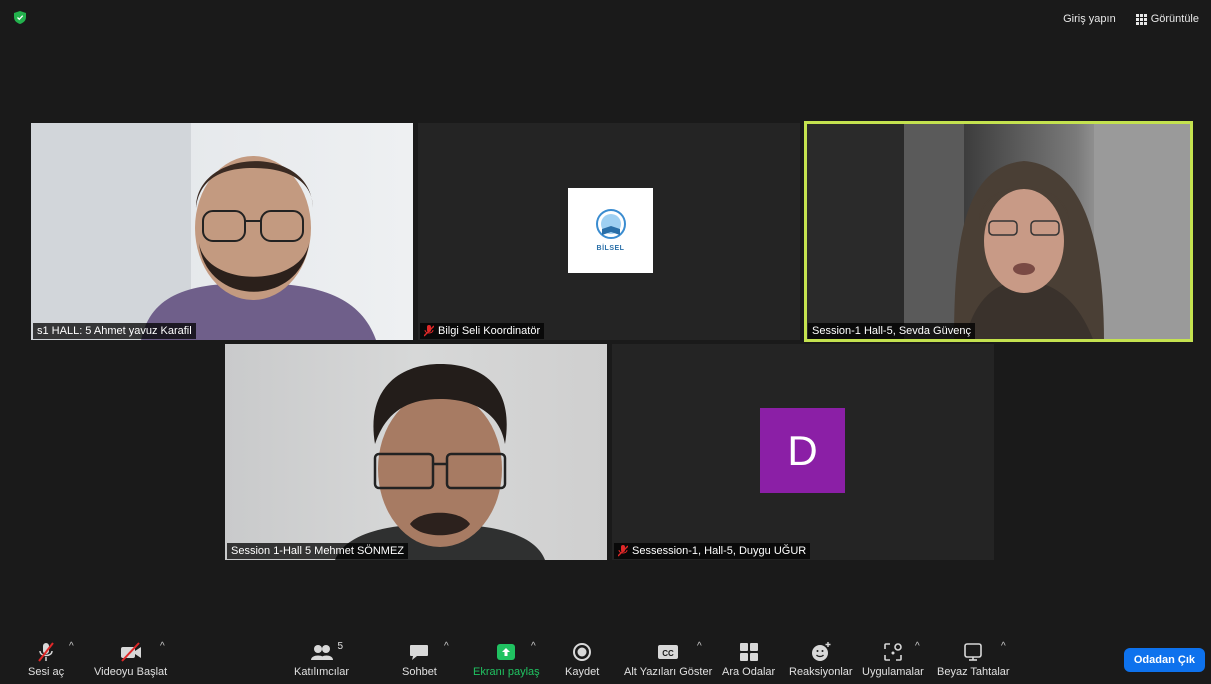 This screenshot has height=684, width=1211. Describe the element at coordinates (893, 672) in the screenshot. I see `apps-label: Uygulamalar` at that location.